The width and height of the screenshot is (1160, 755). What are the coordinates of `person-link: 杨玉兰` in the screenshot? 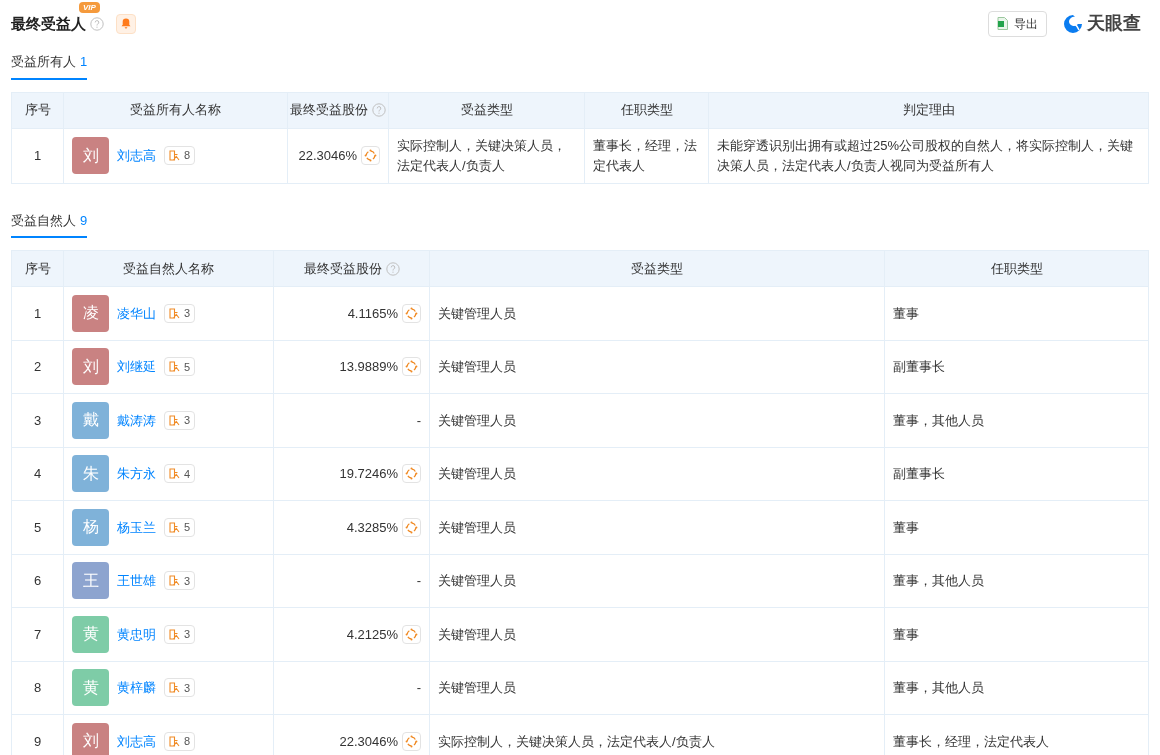 It's located at (136, 527).